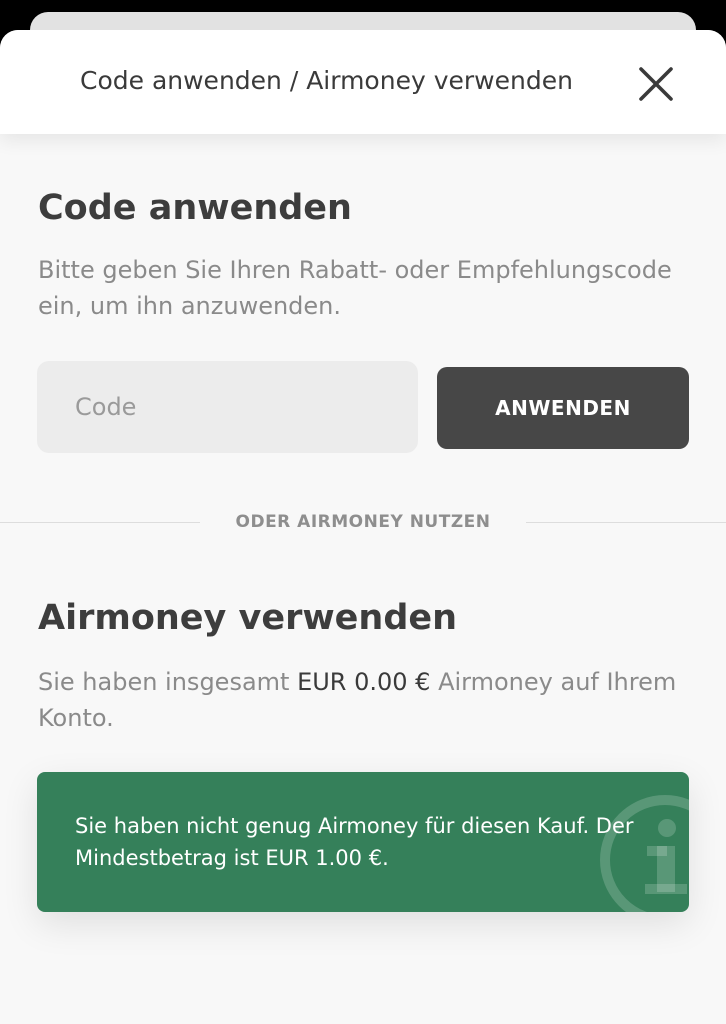 This screenshot has width=726, height=1024. What do you see at coordinates (563, 408) in the screenshot?
I see `apply-button: ANWENDEN` at bounding box center [563, 408].